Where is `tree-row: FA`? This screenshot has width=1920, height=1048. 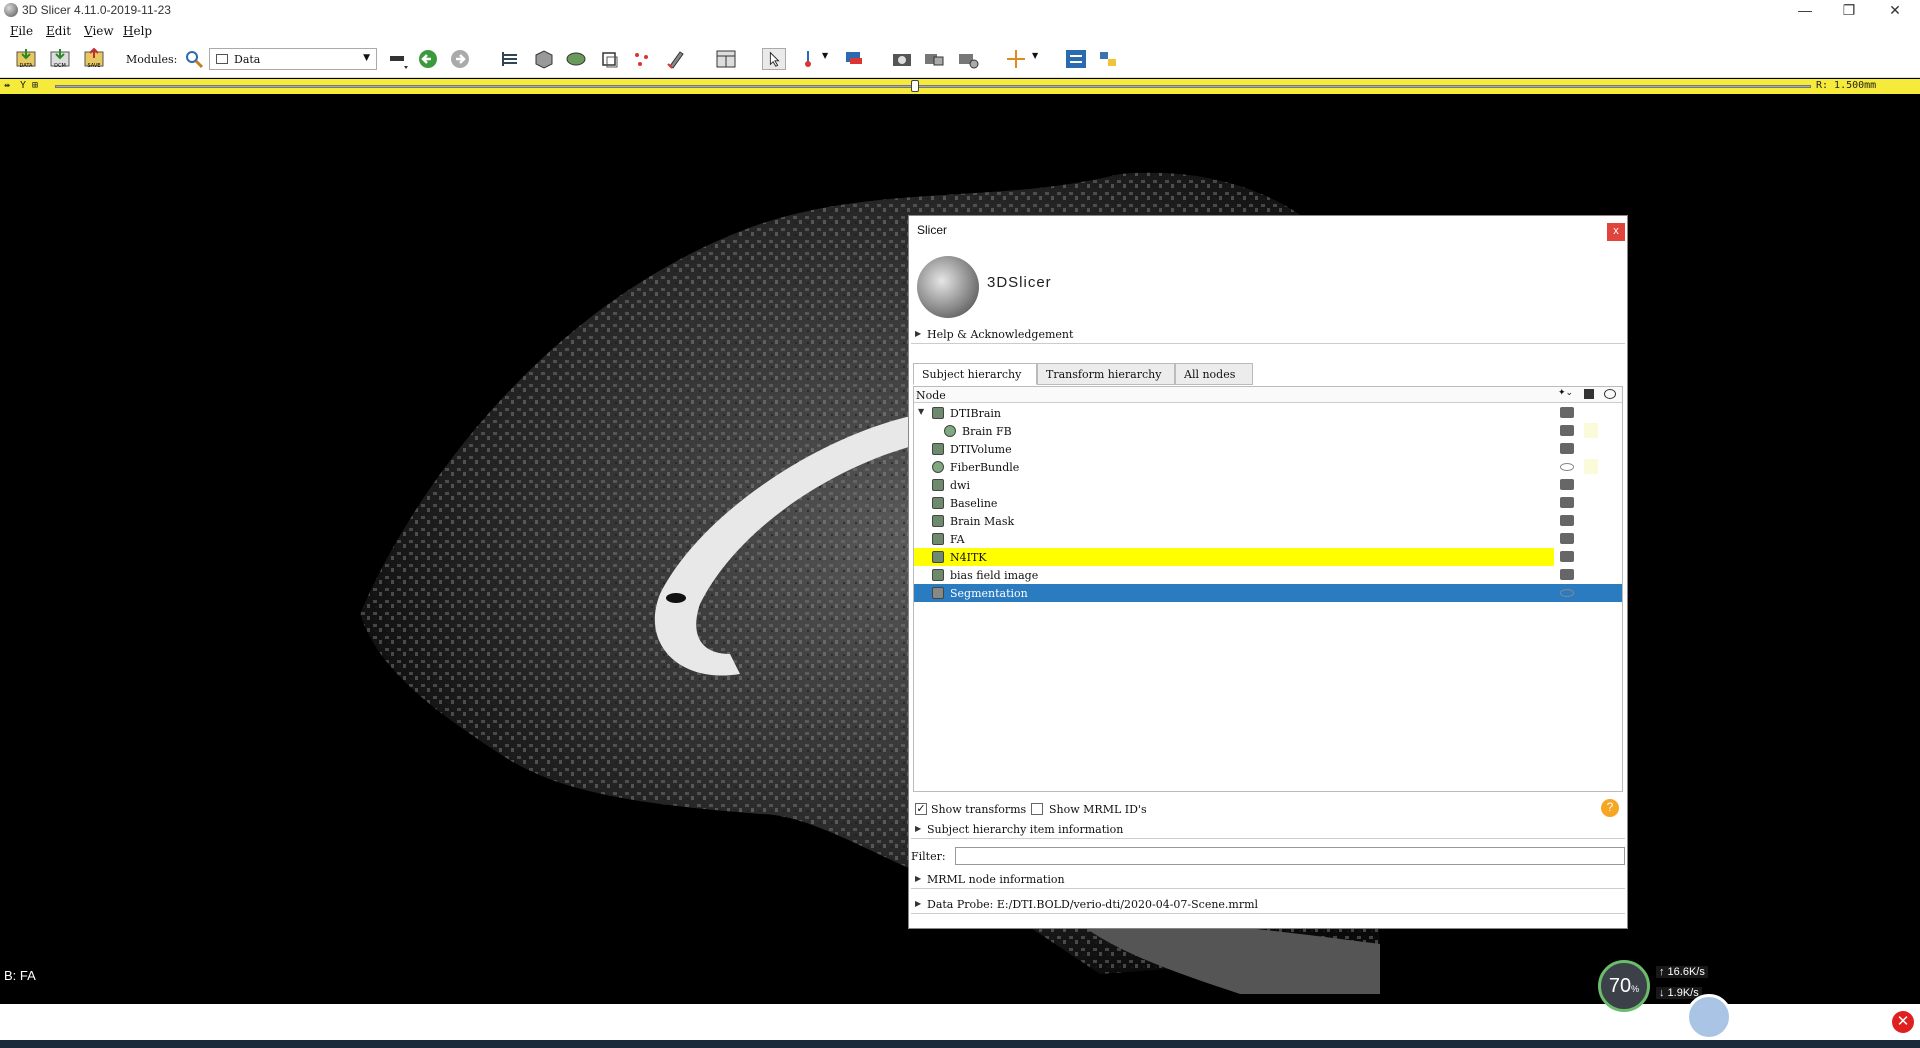
tree-row: FA is located at coordinates (1268, 539).